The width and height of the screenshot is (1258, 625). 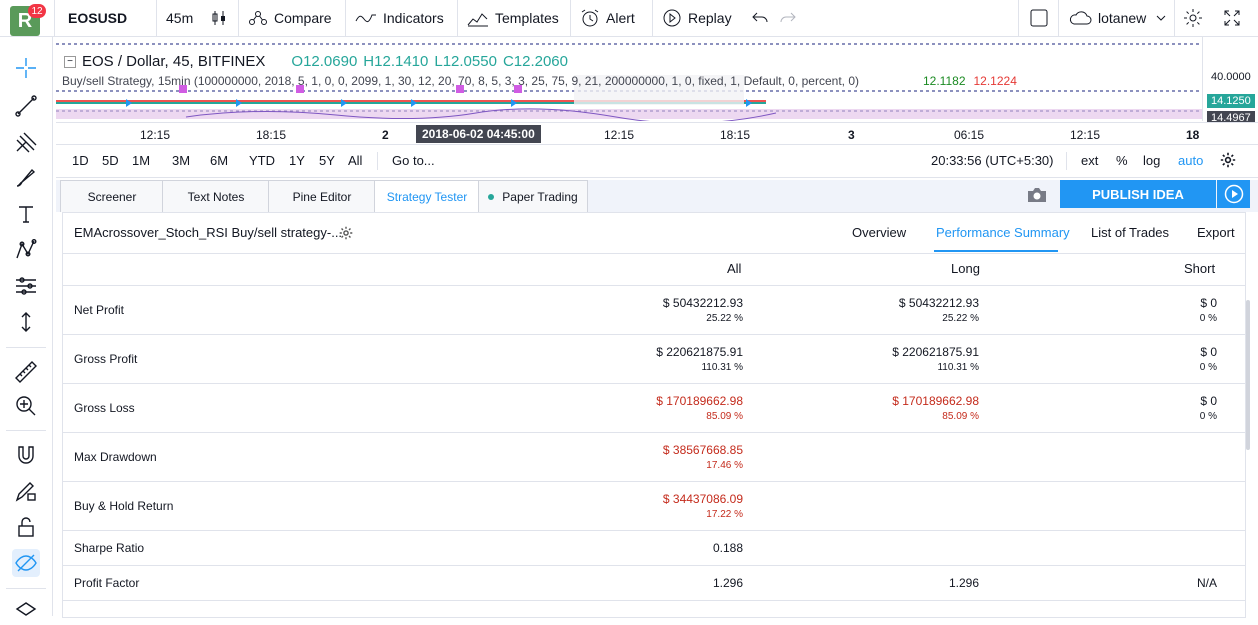 What do you see at coordinates (760, 17) in the screenshot?
I see `undo-icon` at bounding box center [760, 17].